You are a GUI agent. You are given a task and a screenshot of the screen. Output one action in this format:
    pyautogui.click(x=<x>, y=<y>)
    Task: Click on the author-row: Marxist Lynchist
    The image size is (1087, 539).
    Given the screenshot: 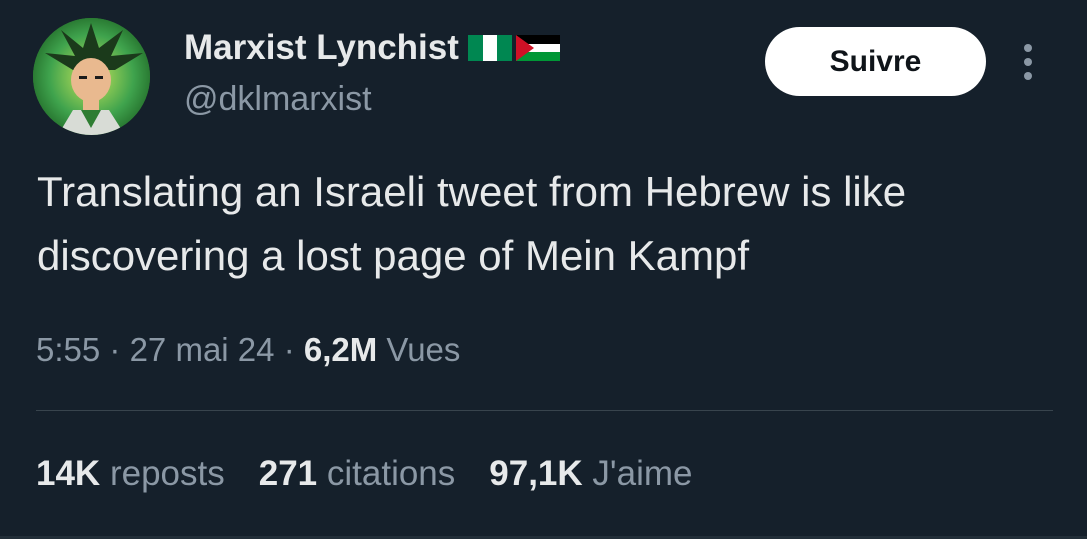 What is the action you would take?
    pyautogui.click(x=372, y=48)
    